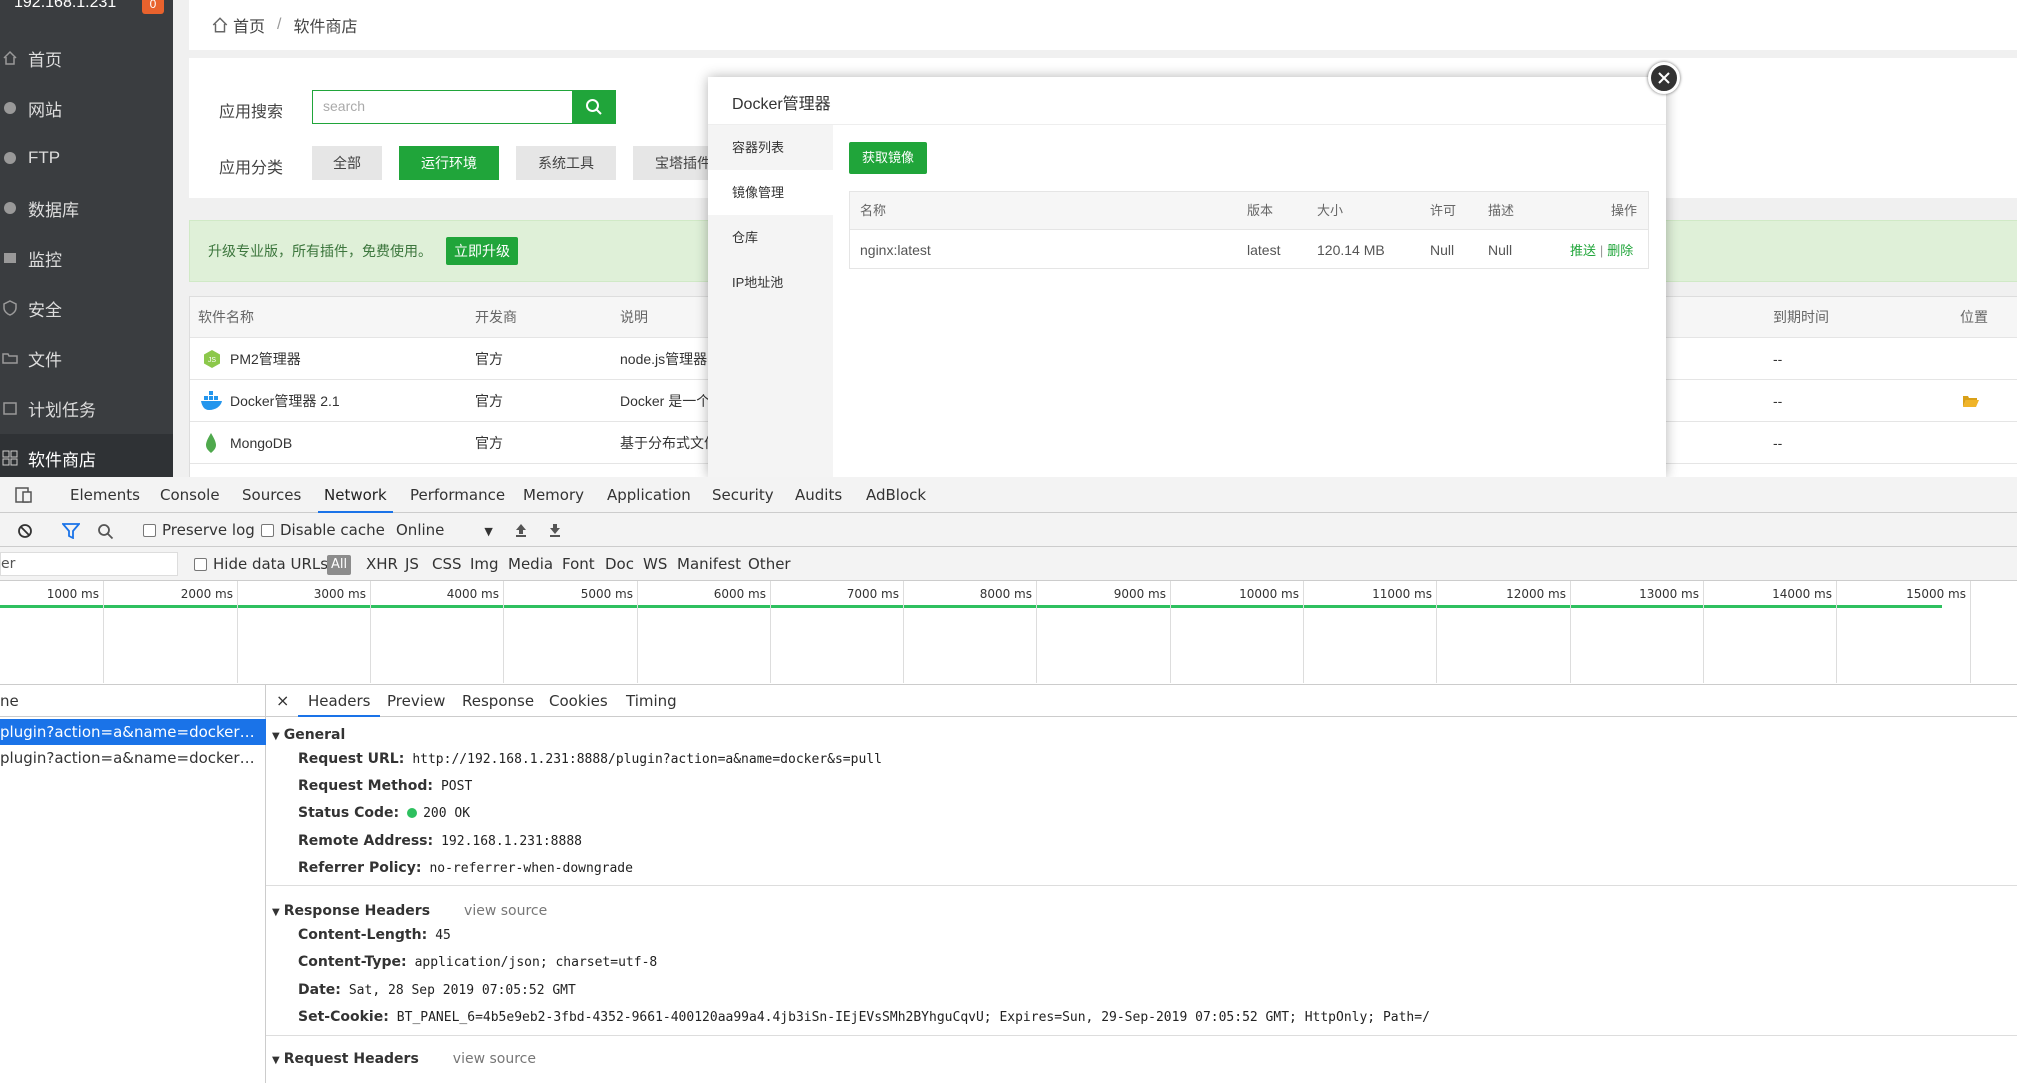 Image resolution: width=2017 pixels, height=1083 pixels. Describe the element at coordinates (409, 911) in the screenshot. I see `response-headers-section: ▼ Response Headers view source` at that location.